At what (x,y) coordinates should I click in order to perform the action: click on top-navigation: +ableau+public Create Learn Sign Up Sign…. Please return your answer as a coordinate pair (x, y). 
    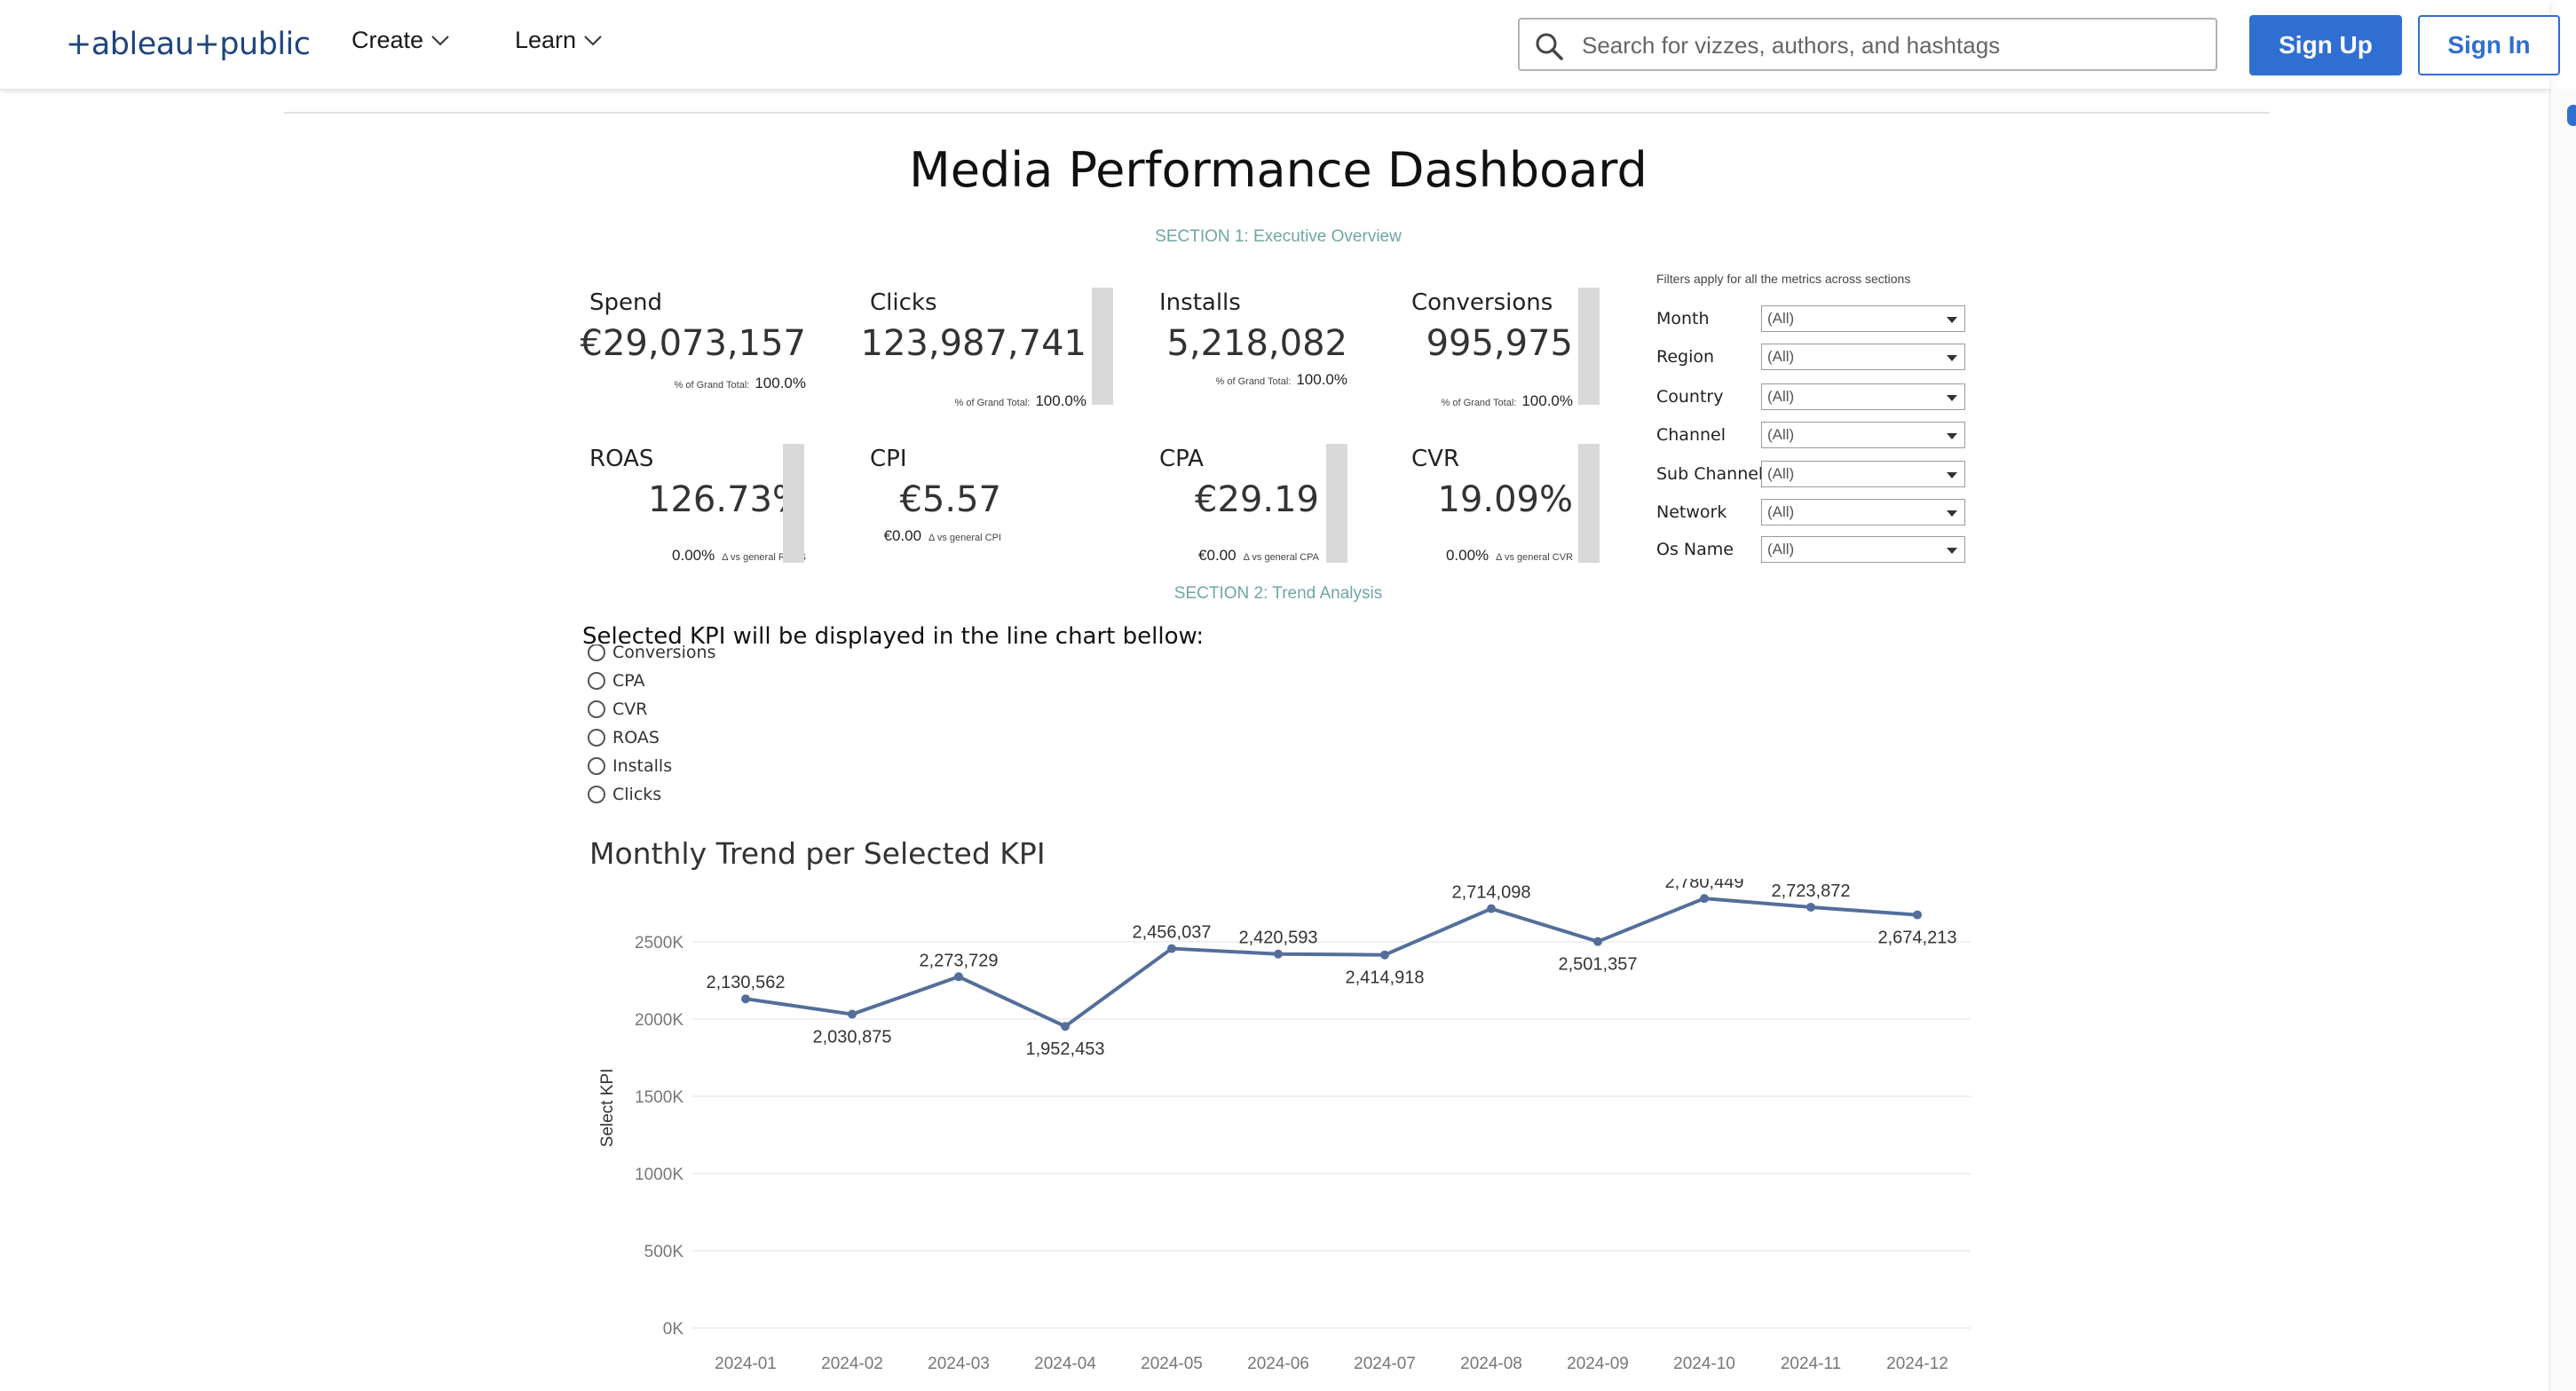
    Looking at the image, I should click on (1280, 45).